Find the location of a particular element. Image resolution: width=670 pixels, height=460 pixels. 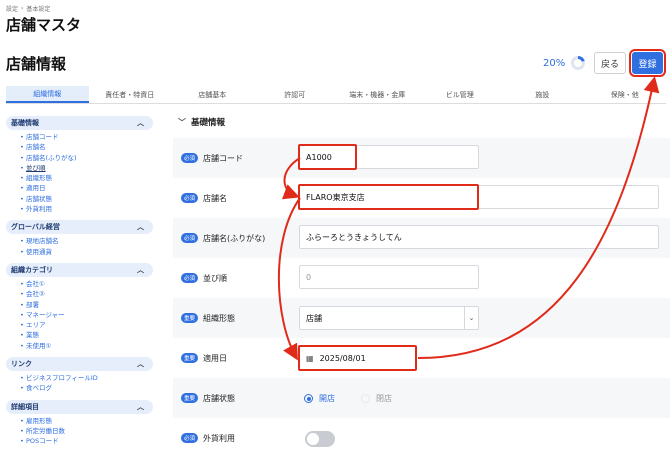

save-button: 登録 is located at coordinates (647, 63).